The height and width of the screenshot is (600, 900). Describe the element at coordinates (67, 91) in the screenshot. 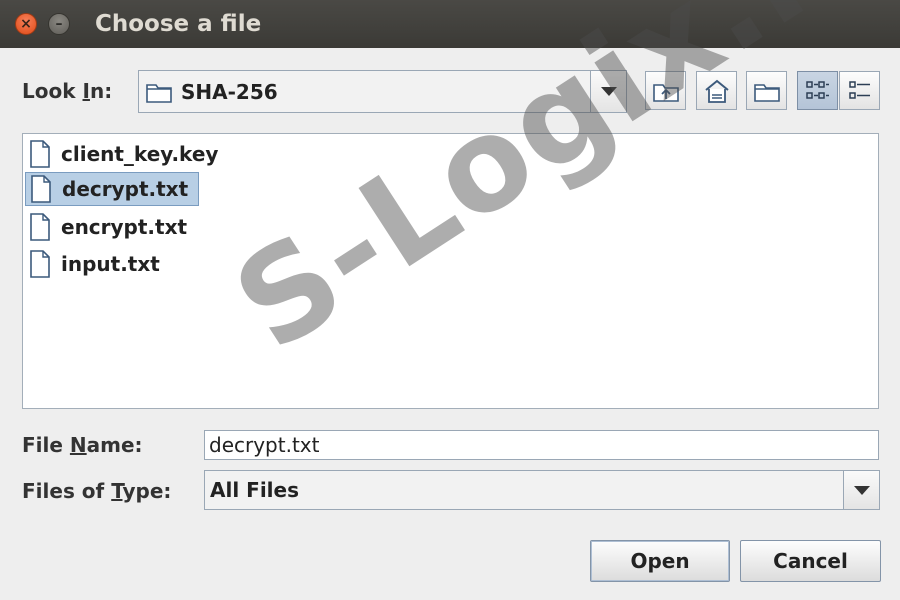

I see `look-in-label: Look In:` at that location.